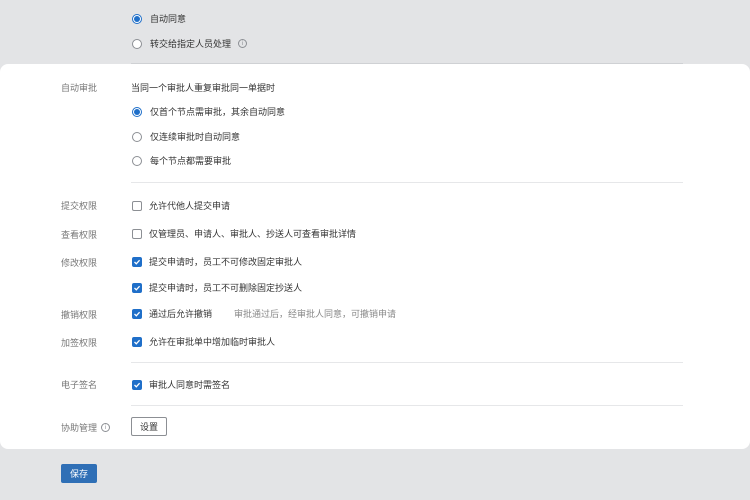 Image resolution: width=750 pixels, height=500 pixels. What do you see at coordinates (203, 88) in the screenshot?
I see `auto-approve-title: 当同一个审批人重复审批同一单据时` at bounding box center [203, 88].